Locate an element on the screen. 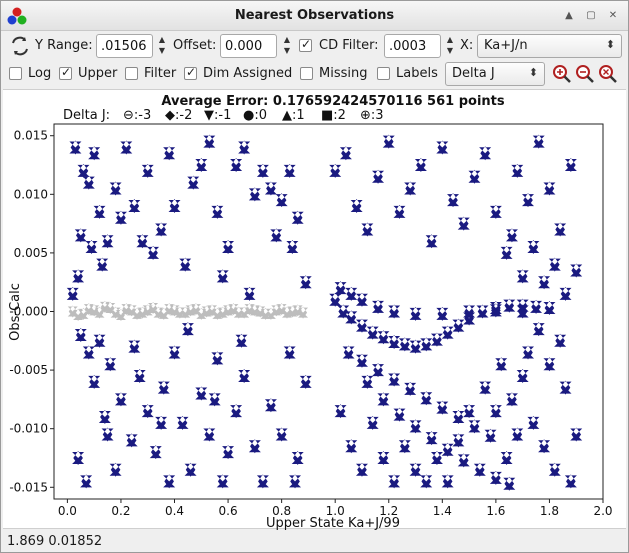  x-axis-select-value: Ka+J/n is located at coordinates (506, 45).